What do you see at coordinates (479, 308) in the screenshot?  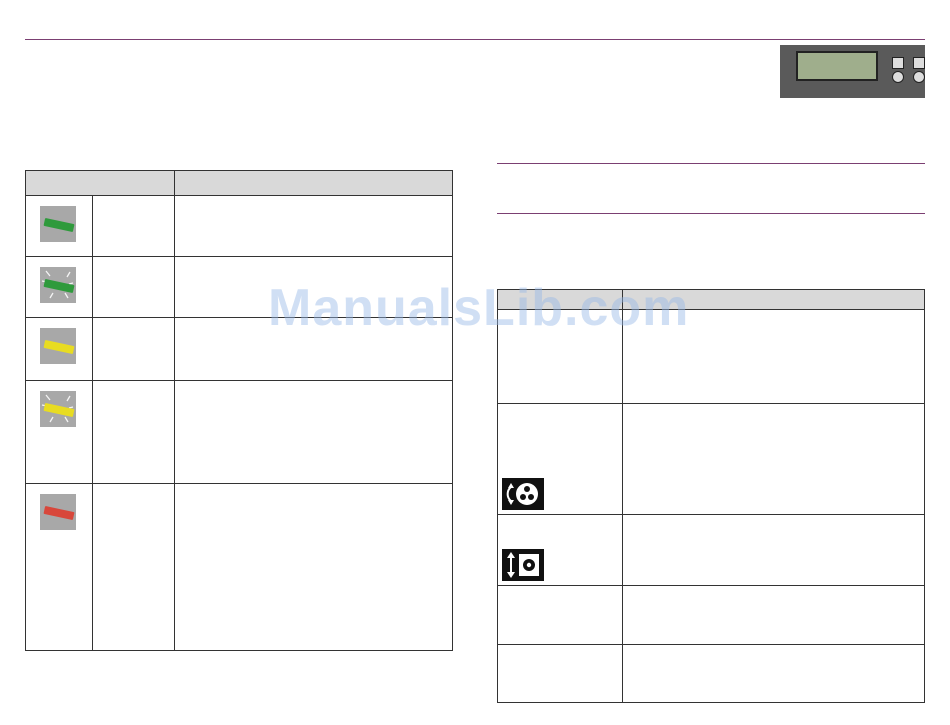 I see `watermark: ManualsLib.com` at bounding box center [479, 308].